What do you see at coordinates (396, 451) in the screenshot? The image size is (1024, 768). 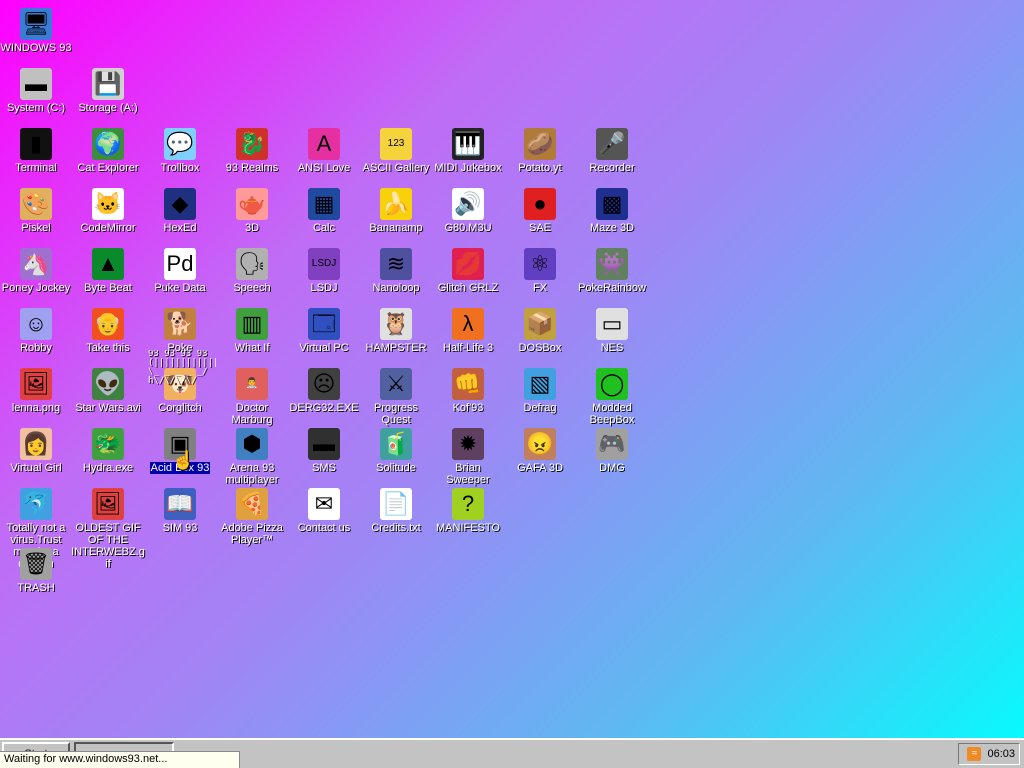 I see `desktop-icon: 🧃 Solitude` at bounding box center [396, 451].